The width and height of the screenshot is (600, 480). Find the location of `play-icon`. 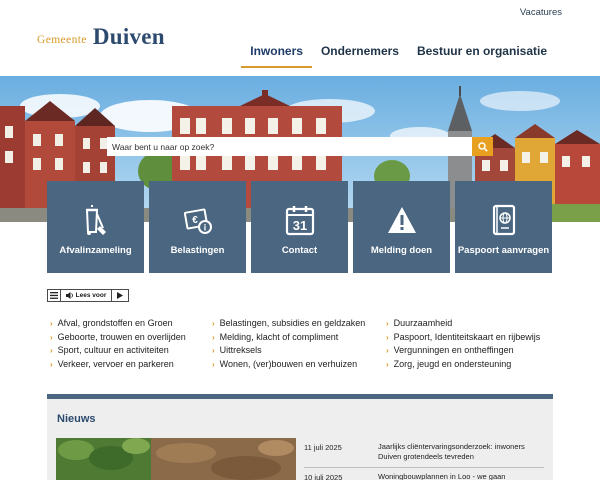

play-icon is located at coordinates (120, 295).